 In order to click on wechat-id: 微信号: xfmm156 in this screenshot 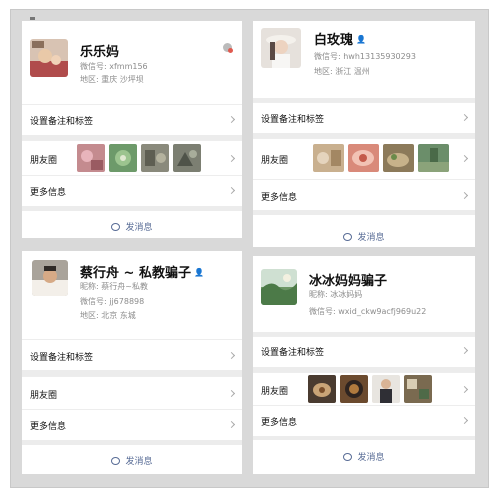, I will do `click(114, 66)`.